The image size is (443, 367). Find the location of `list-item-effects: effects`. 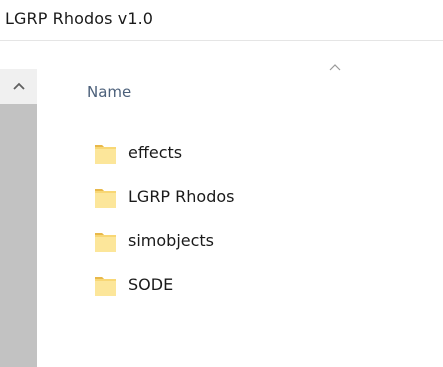

list-item-effects: effects is located at coordinates (163, 152).